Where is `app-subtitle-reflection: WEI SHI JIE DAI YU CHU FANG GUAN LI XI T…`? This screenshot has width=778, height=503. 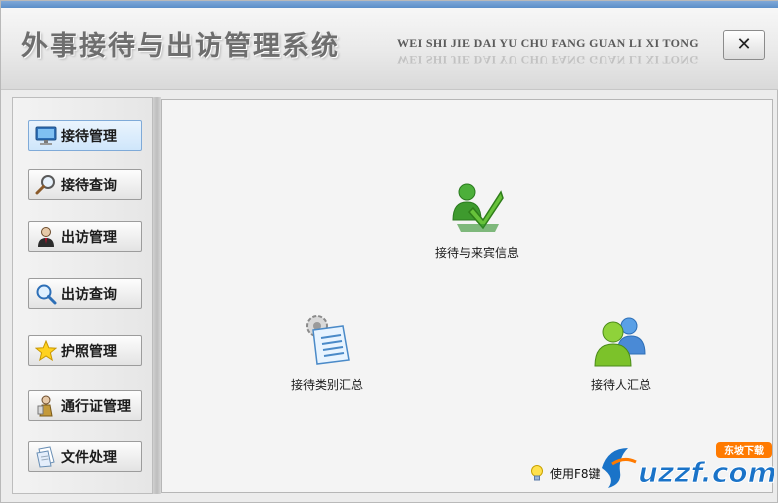 app-subtitle-reflection: WEI SHI JIE DAI YU CHU FANG GUAN LI XI T… is located at coordinates (548, 60).